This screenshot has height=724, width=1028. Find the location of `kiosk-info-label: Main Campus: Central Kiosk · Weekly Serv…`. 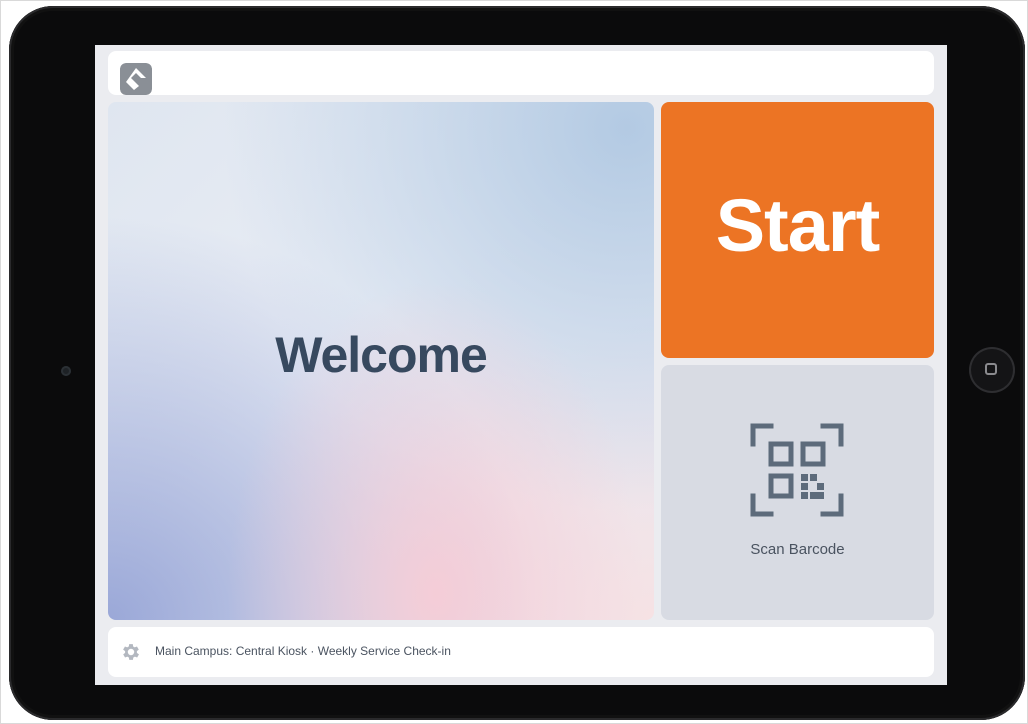

kiosk-info-label: Main Campus: Central Kiosk · Weekly Serv… is located at coordinates (303, 651).